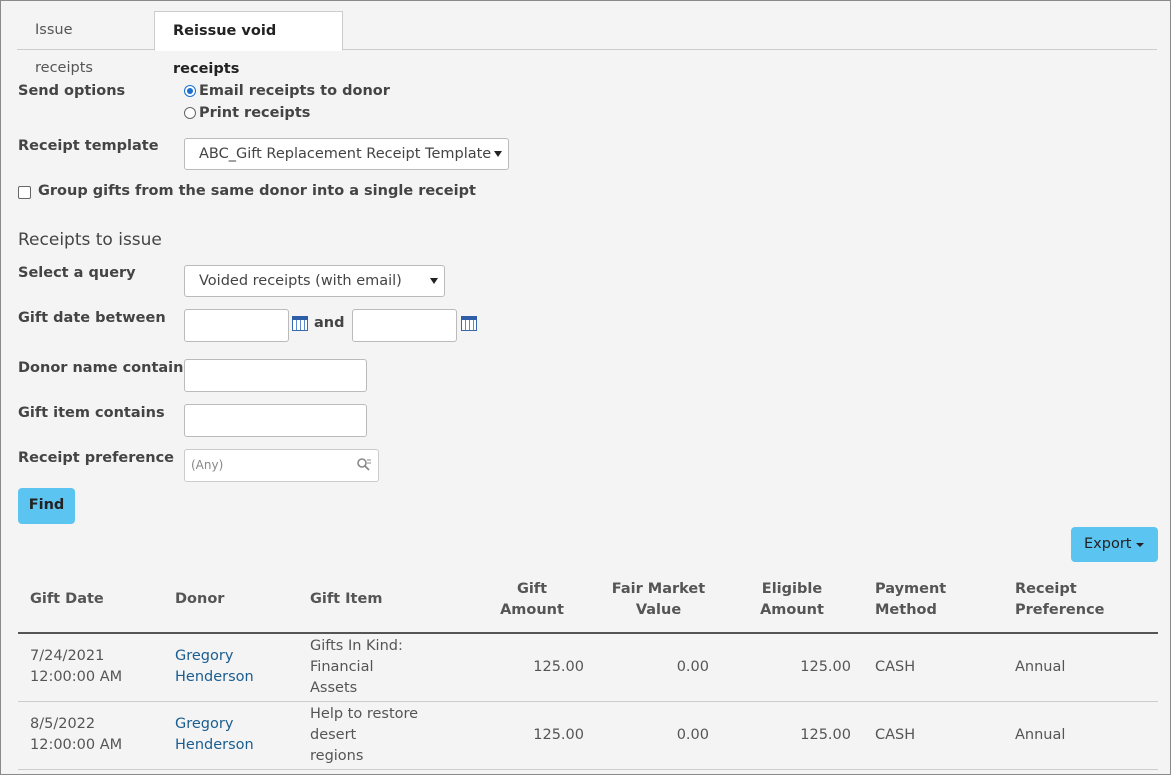 Image resolution: width=1171 pixels, height=775 pixels. I want to click on col-fair-market-value: Fair Market Value, so click(658, 600).